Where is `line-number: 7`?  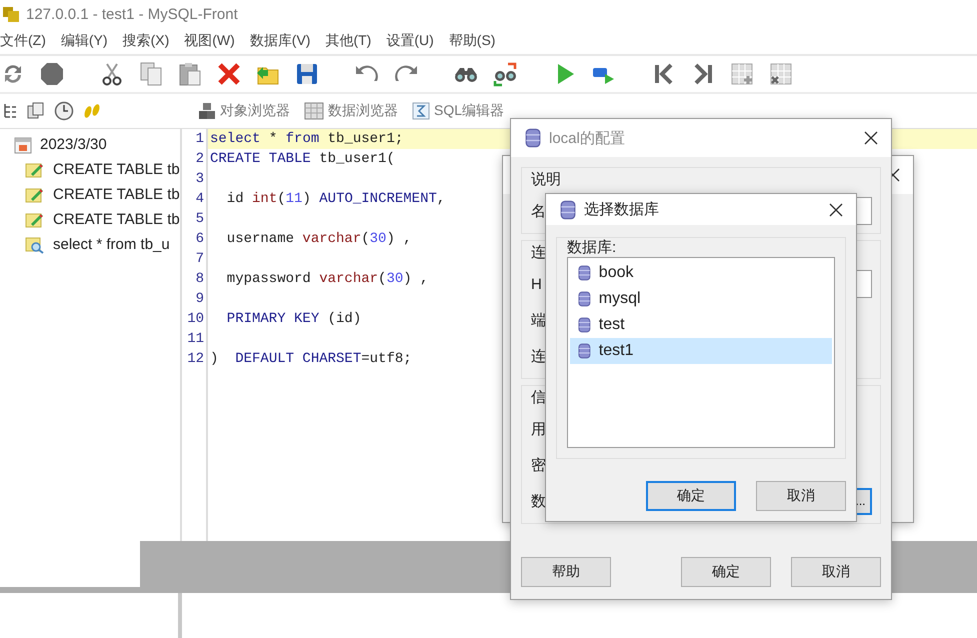 line-number: 7 is located at coordinates (199, 259).